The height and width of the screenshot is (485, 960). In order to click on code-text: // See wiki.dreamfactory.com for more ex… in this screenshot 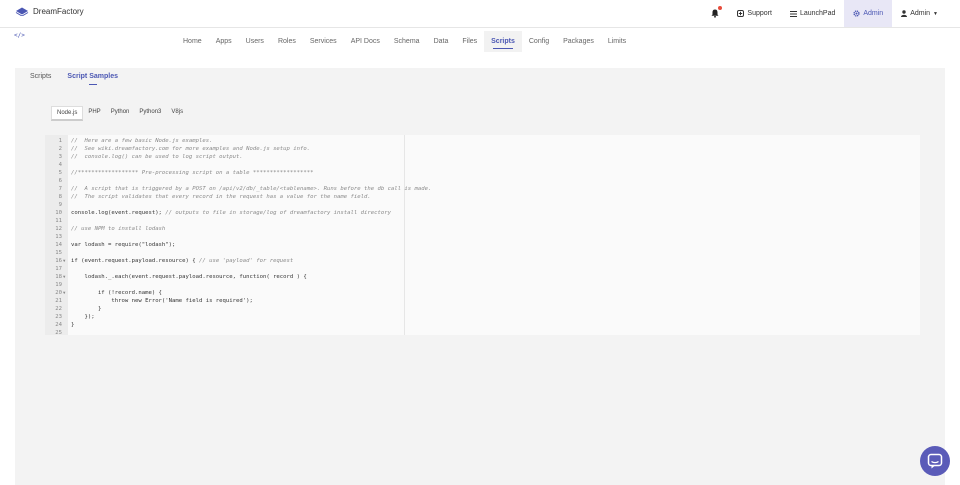, I will do `click(191, 149)`.